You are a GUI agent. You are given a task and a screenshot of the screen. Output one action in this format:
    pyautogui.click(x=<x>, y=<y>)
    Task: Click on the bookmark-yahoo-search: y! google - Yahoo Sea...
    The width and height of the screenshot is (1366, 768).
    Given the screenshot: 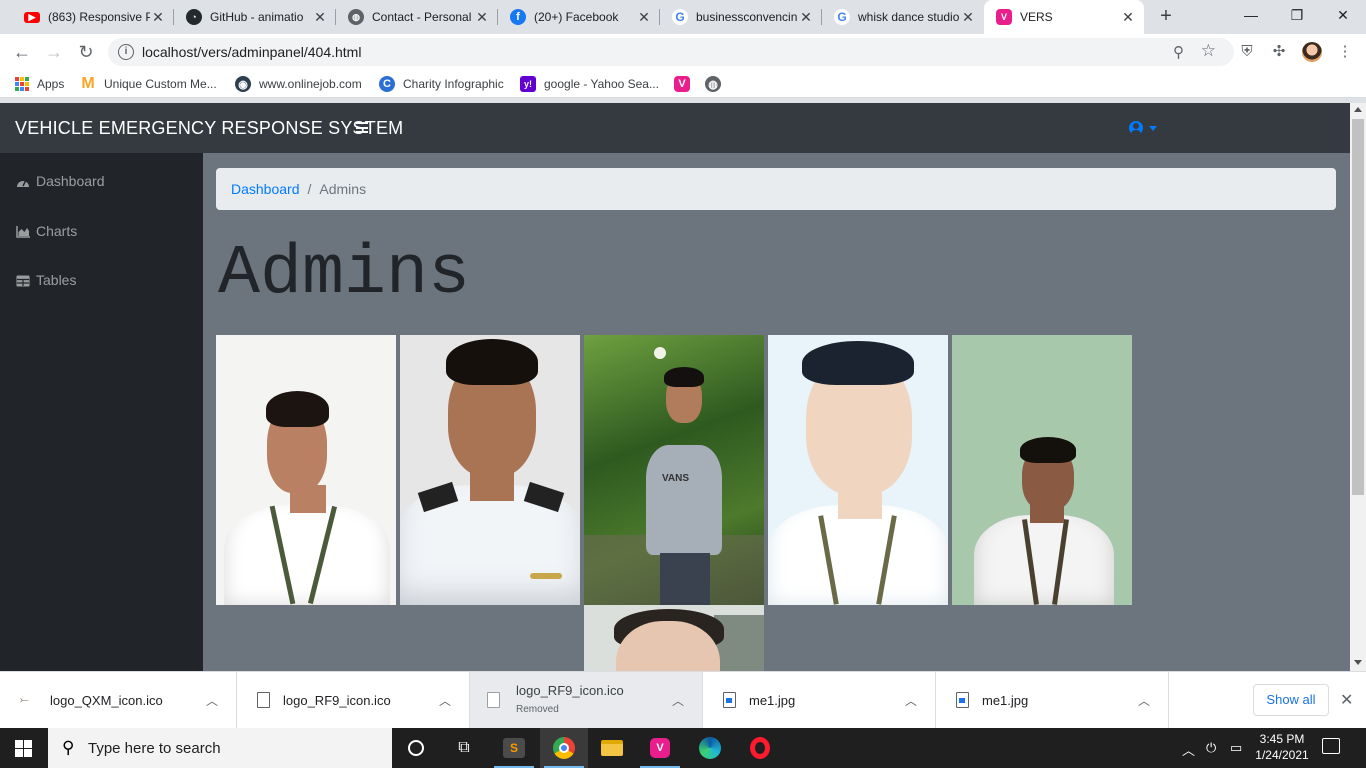 What is the action you would take?
    pyautogui.click(x=589, y=84)
    